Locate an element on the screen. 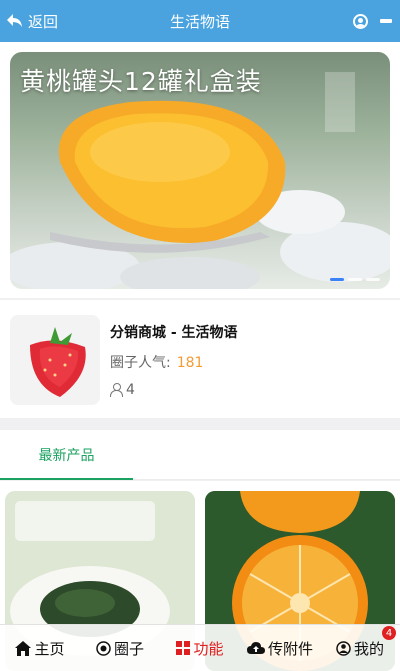  nav-functions: 功能 is located at coordinates (200, 648).